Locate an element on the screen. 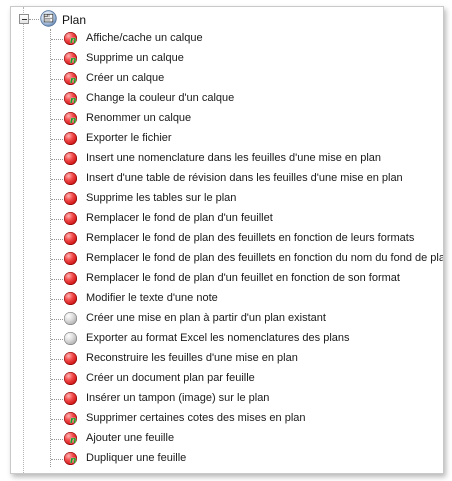 The image size is (452, 481). tree-item: n Supprime un calque is located at coordinates (227, 59).